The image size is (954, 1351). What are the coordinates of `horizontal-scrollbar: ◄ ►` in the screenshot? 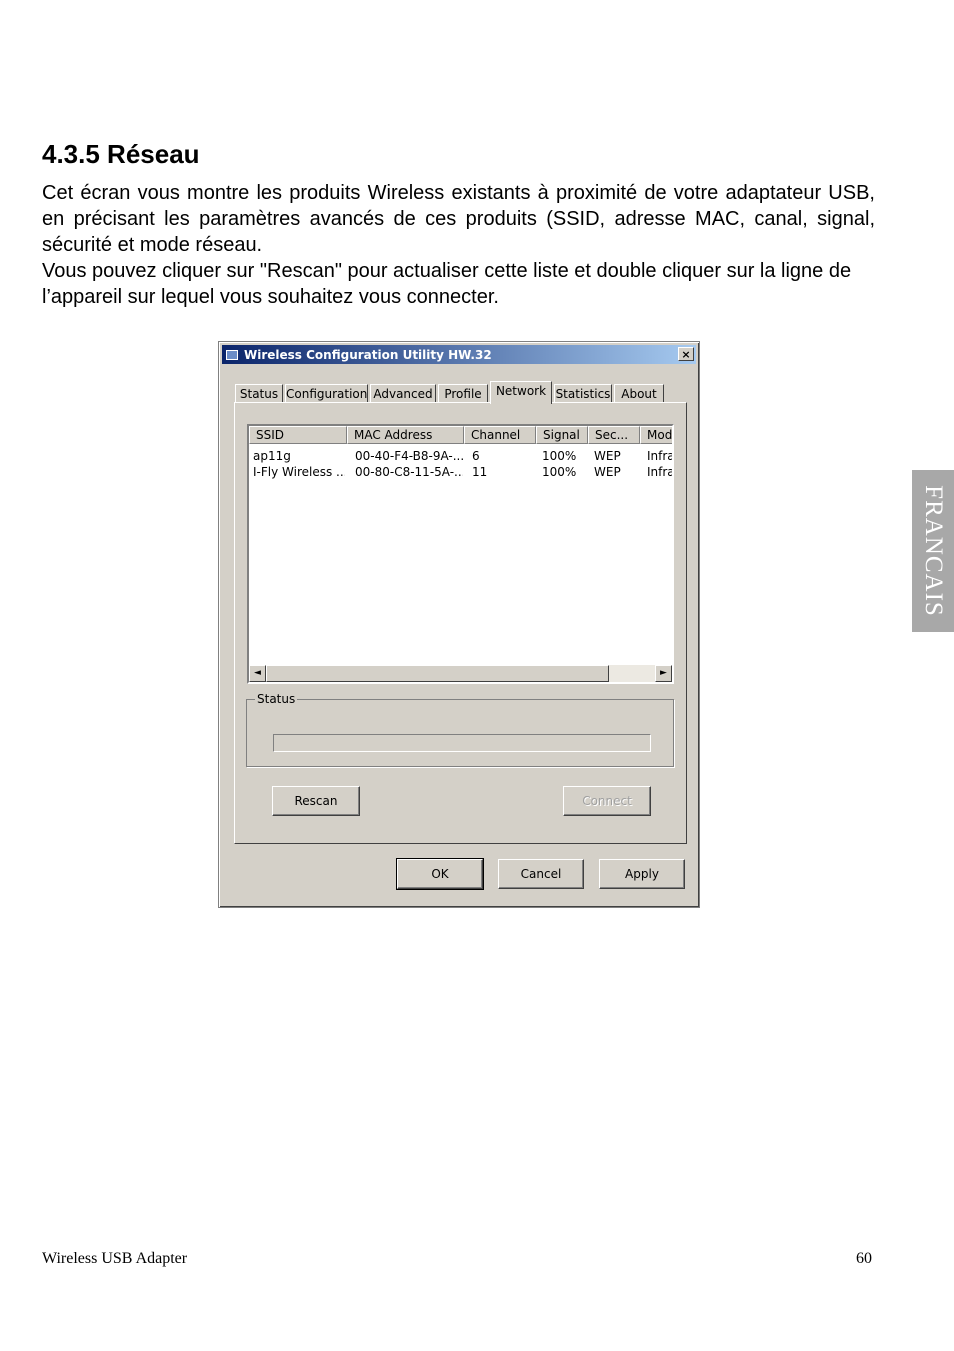 It's located at (460, 673).